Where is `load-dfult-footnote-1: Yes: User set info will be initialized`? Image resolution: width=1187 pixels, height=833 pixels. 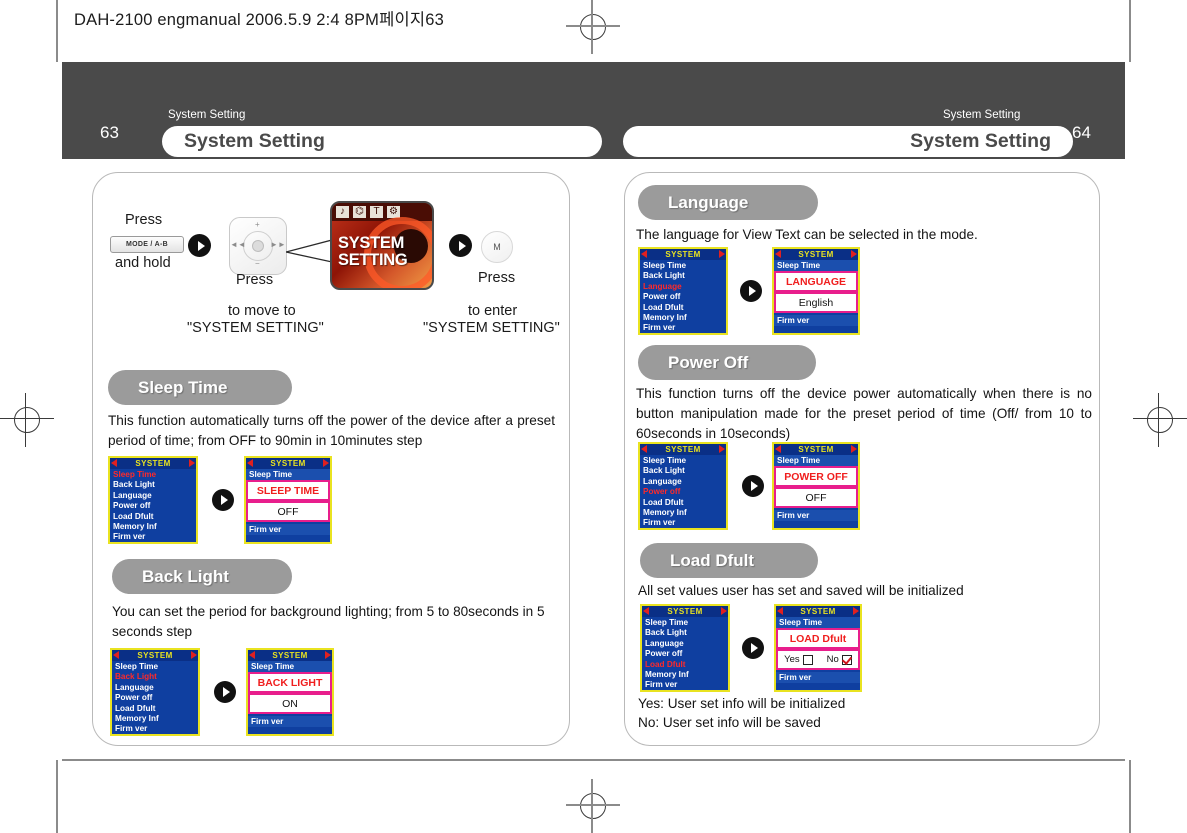 load-dfult-footnote-1: Yes: User set info will be initialized is located at coordinates (742, 703).